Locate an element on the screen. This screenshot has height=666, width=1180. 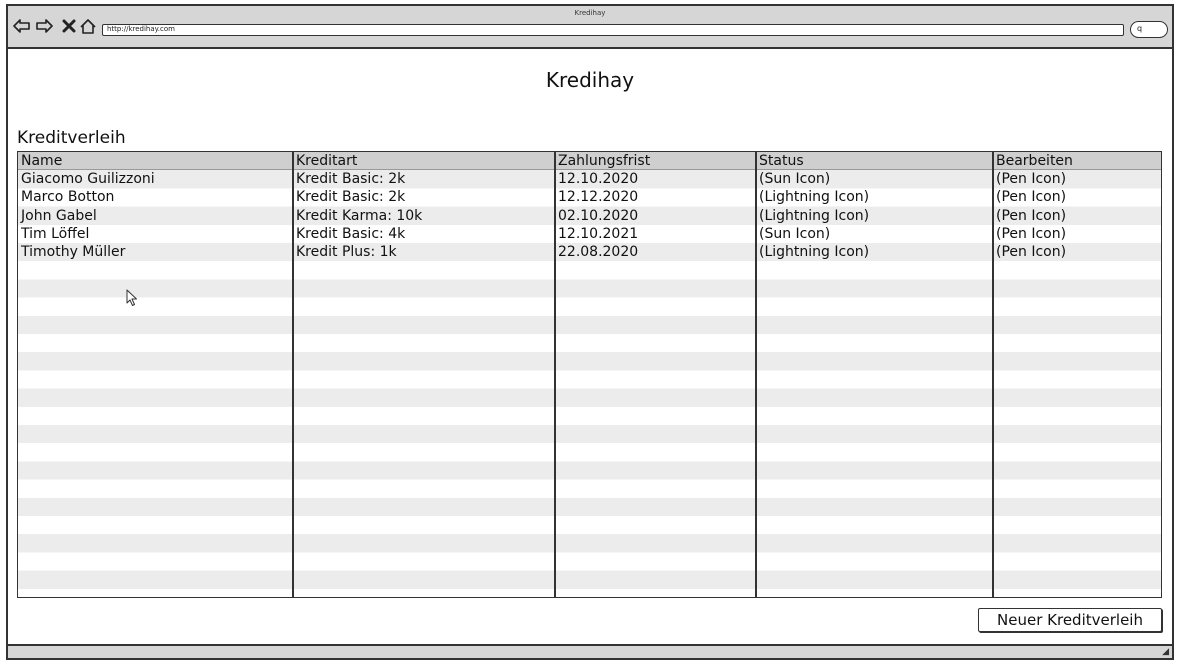
cell-kreditart: Kredit Karma: 10k is located at coordinates (359, 215).